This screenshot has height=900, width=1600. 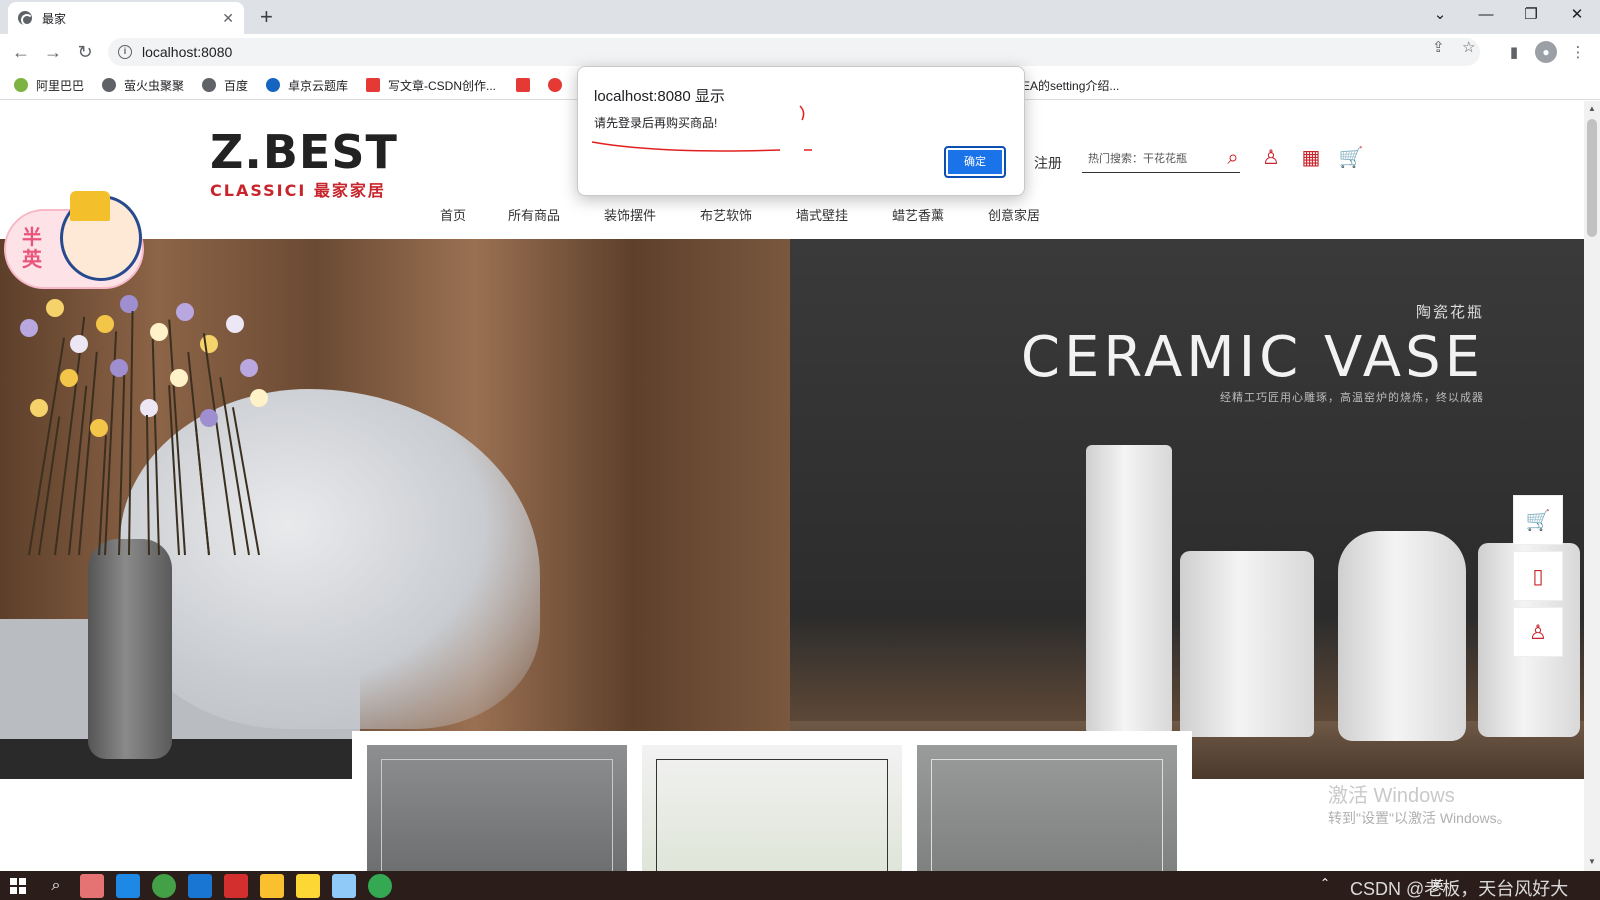 I want to click on chrome-icon, so click(x=380, y=886).